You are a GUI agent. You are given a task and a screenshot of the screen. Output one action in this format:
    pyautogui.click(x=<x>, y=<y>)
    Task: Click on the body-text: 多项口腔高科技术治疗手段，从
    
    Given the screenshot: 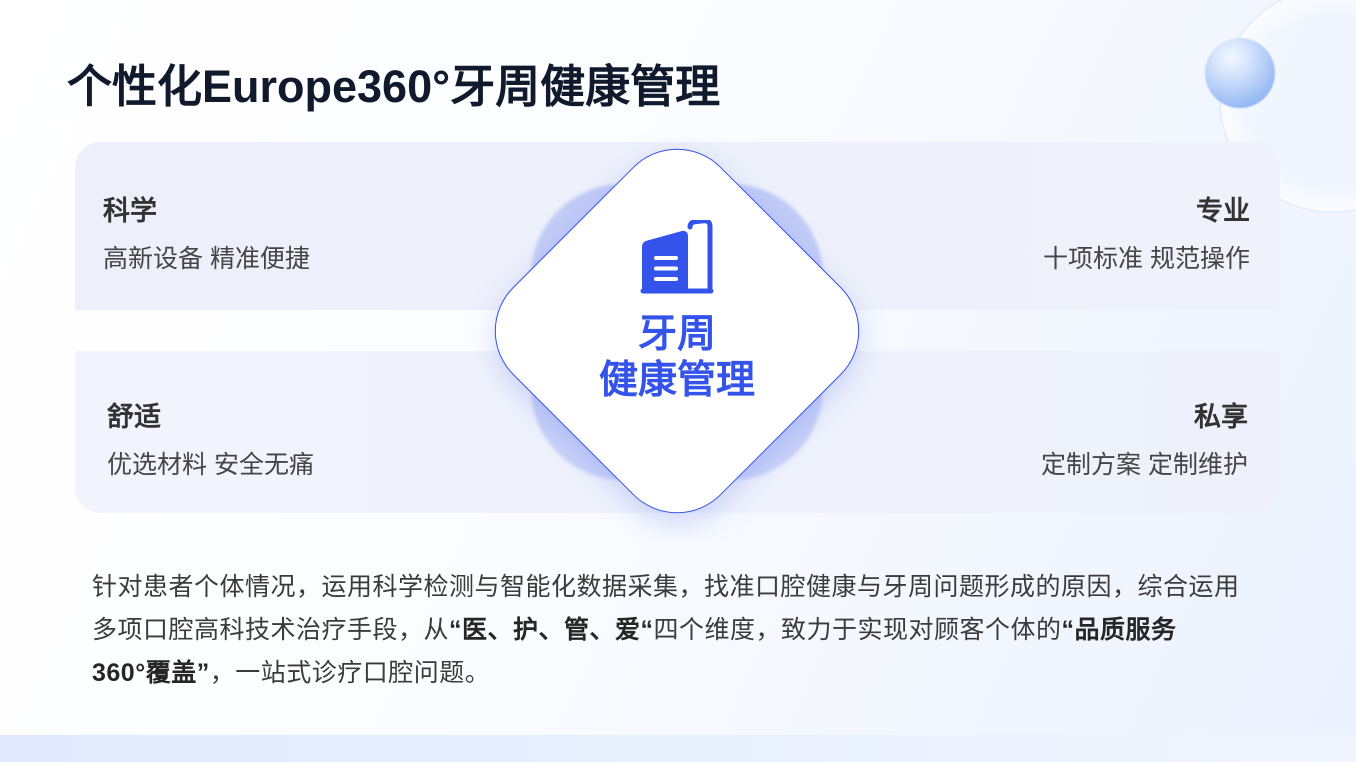 What is the action you would take?
    pyautogui.click(x=271, y=630)
    